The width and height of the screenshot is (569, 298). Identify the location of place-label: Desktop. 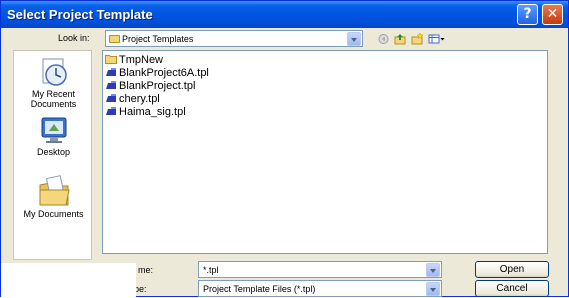
(53, 152).